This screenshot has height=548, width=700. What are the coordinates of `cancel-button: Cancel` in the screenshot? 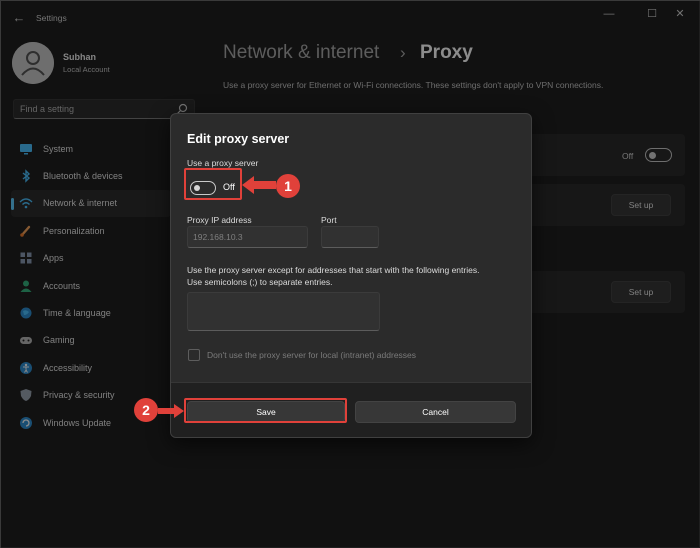 It's located at (435, 412).